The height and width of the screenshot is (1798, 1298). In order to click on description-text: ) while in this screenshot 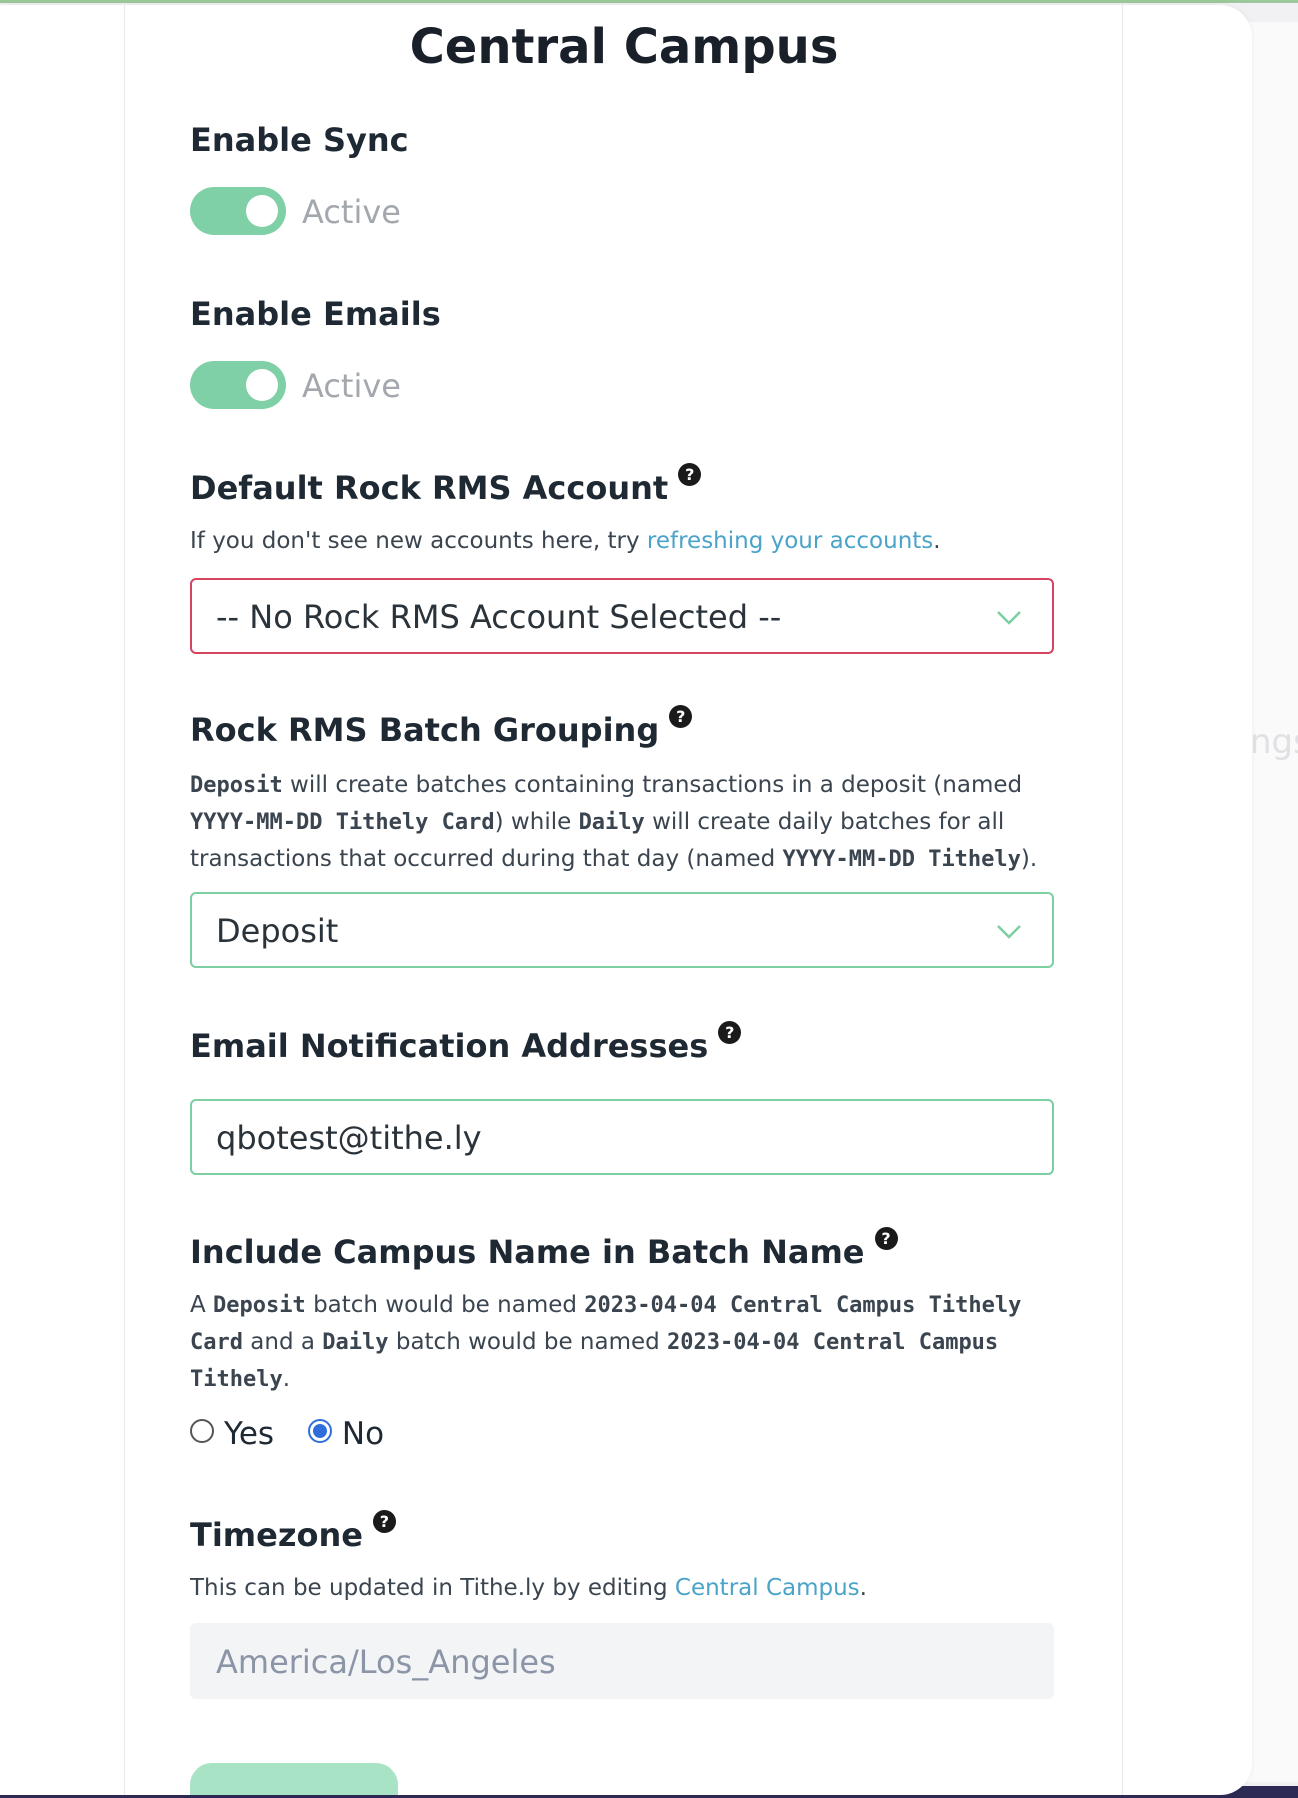, I will do `click(536, 822)`.